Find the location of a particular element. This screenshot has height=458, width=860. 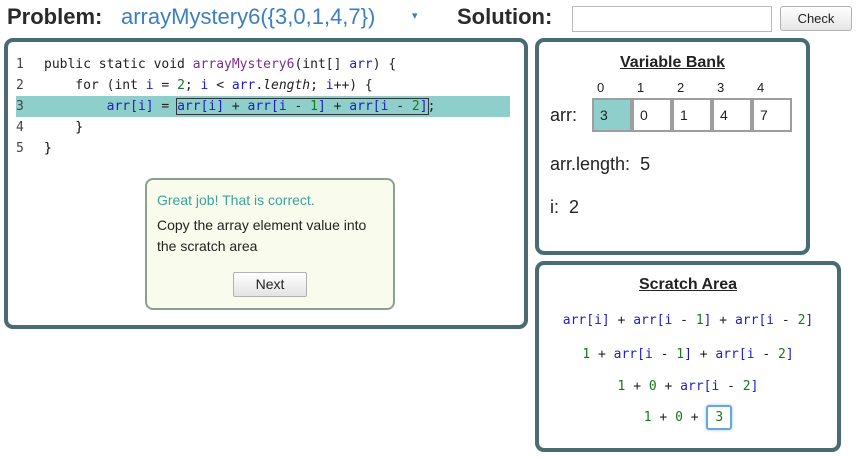

scratch-line: 1 + 0 + arr[i - 2] is located at coordinates (688, 386).